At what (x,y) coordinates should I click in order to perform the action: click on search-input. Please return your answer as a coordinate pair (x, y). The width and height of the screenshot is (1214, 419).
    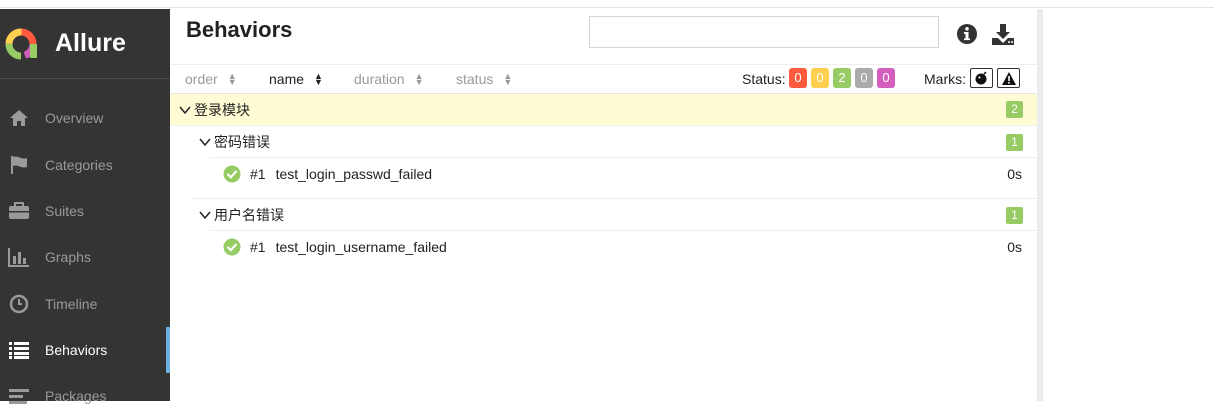
    Looking at the image, I should click on (764, 32).